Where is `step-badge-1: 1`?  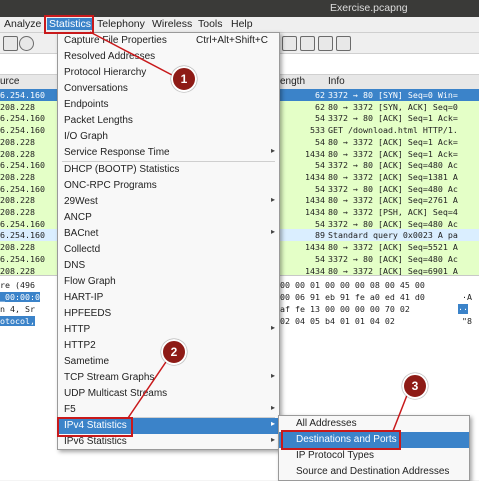
step-badge-1: 1 is located at coordinates (184, 79).